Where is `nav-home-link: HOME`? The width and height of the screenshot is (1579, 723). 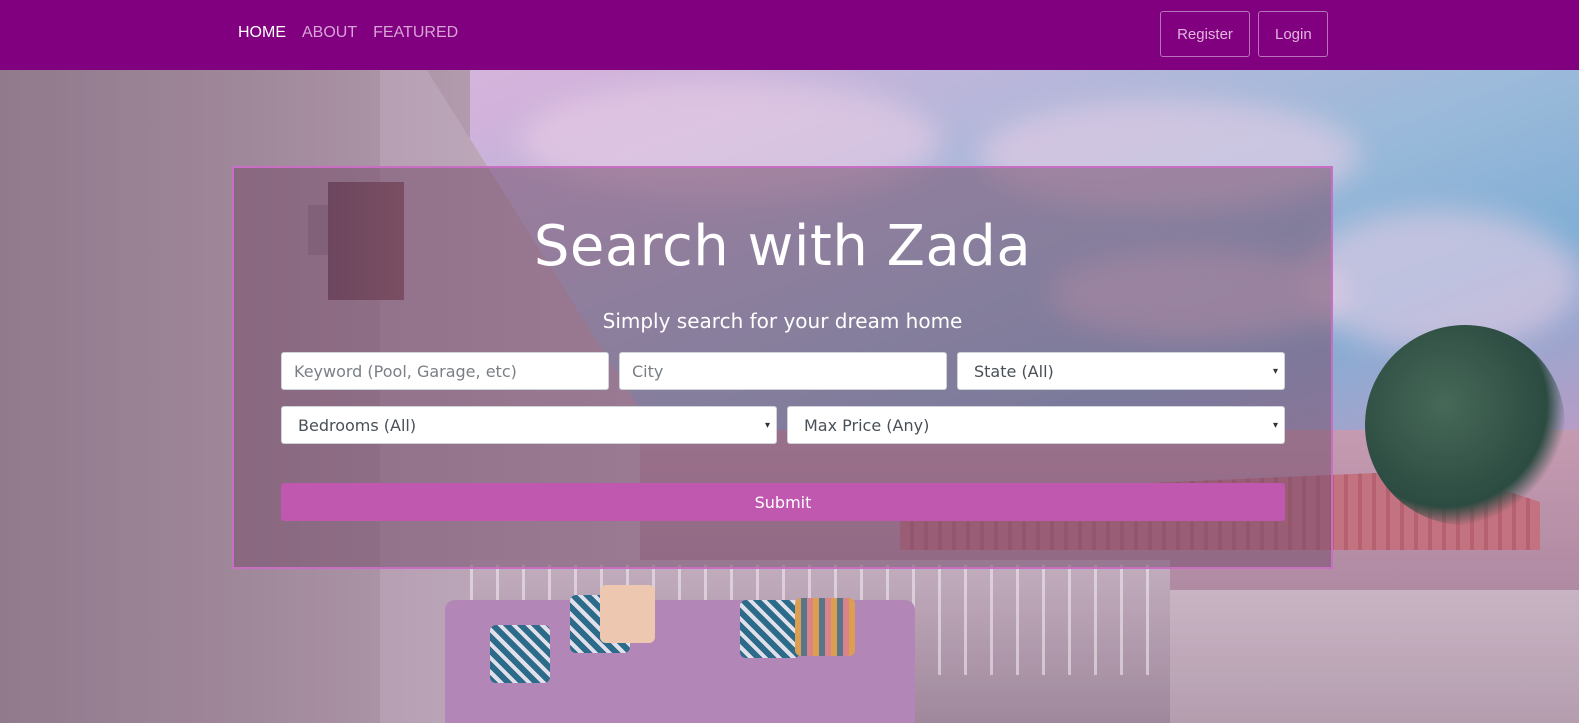 nav-home-link: HOME is located at coordinates (262, 33).